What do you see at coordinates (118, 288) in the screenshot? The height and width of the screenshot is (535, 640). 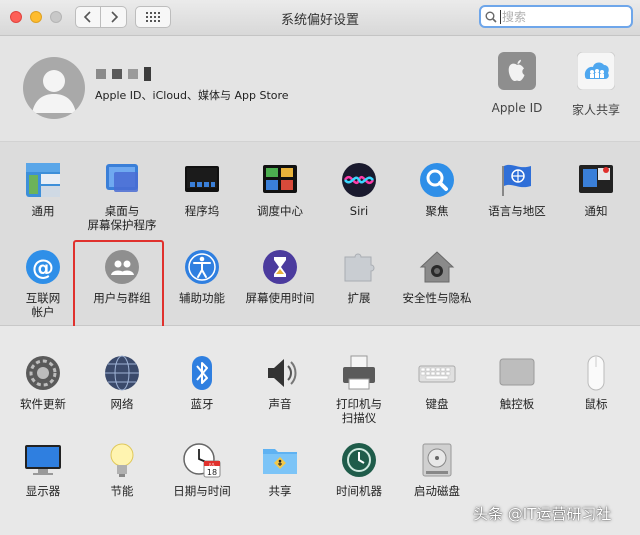 I see `users-groups-highlight-box` at bounding box center [118, 288].